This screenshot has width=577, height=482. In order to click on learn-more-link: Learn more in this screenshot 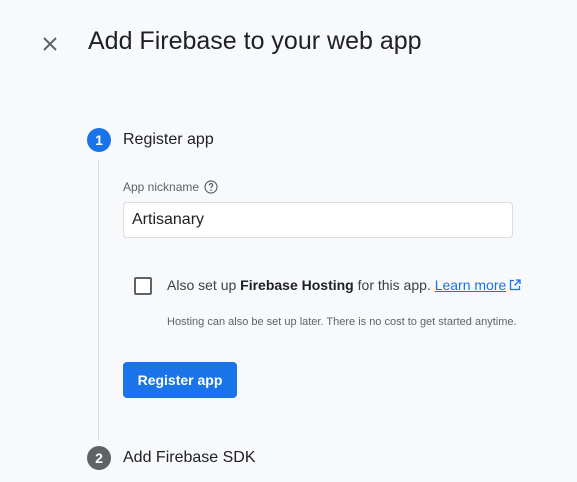, I will do `click(478, 285)`.